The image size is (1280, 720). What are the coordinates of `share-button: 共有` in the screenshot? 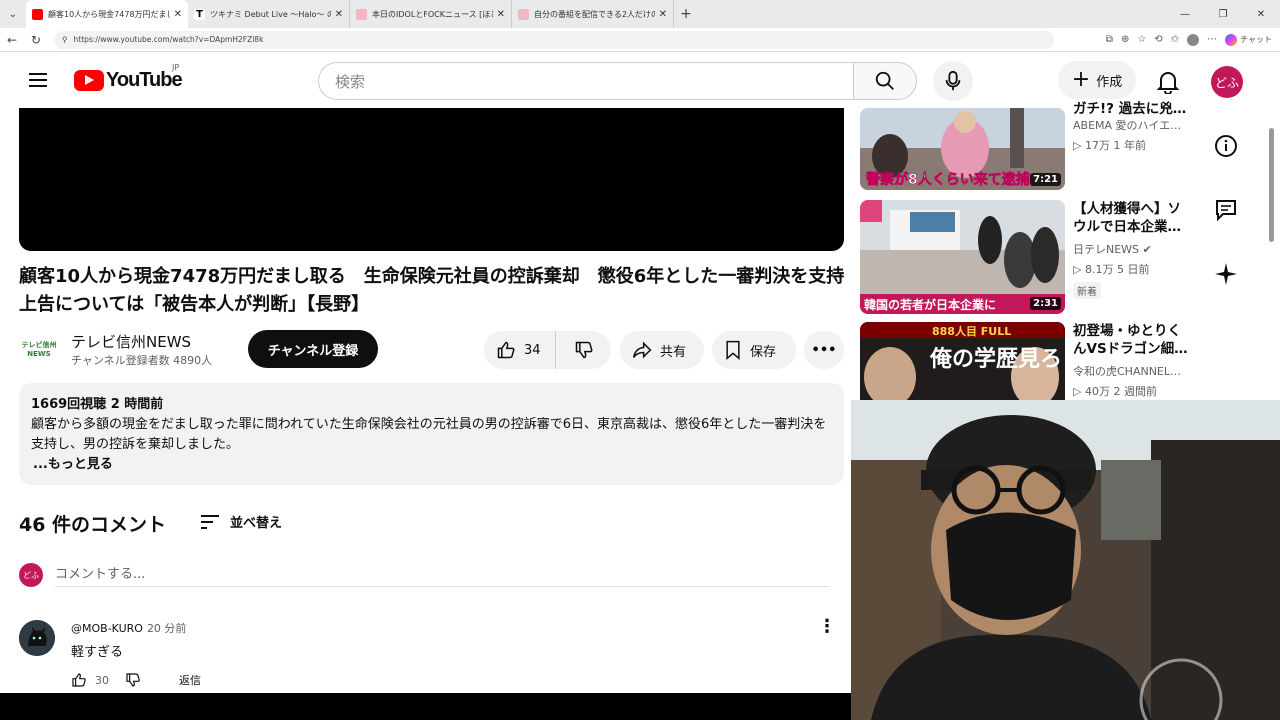 It's located at (662, 350).